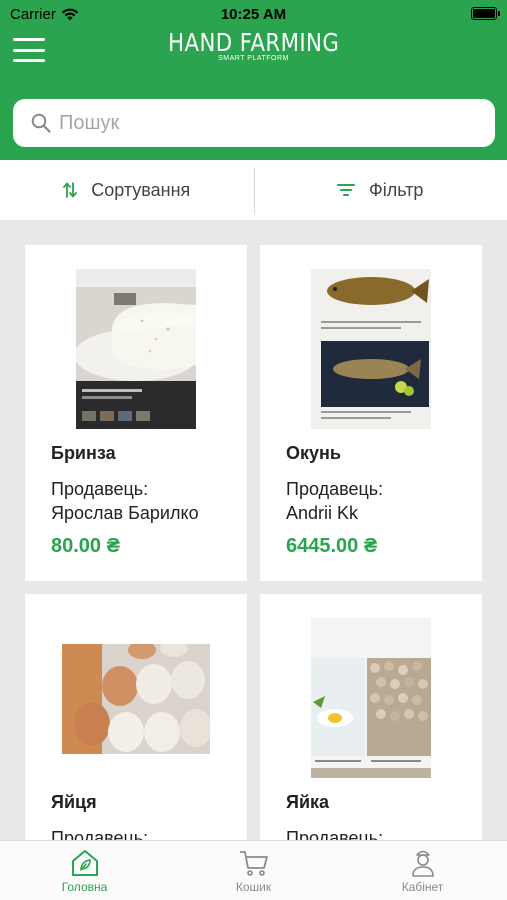 This screenshot has height=900, width=507. Describe the element at coordinates (74, 802) in the screenshot. I see `product-name: Яйця` at that location.